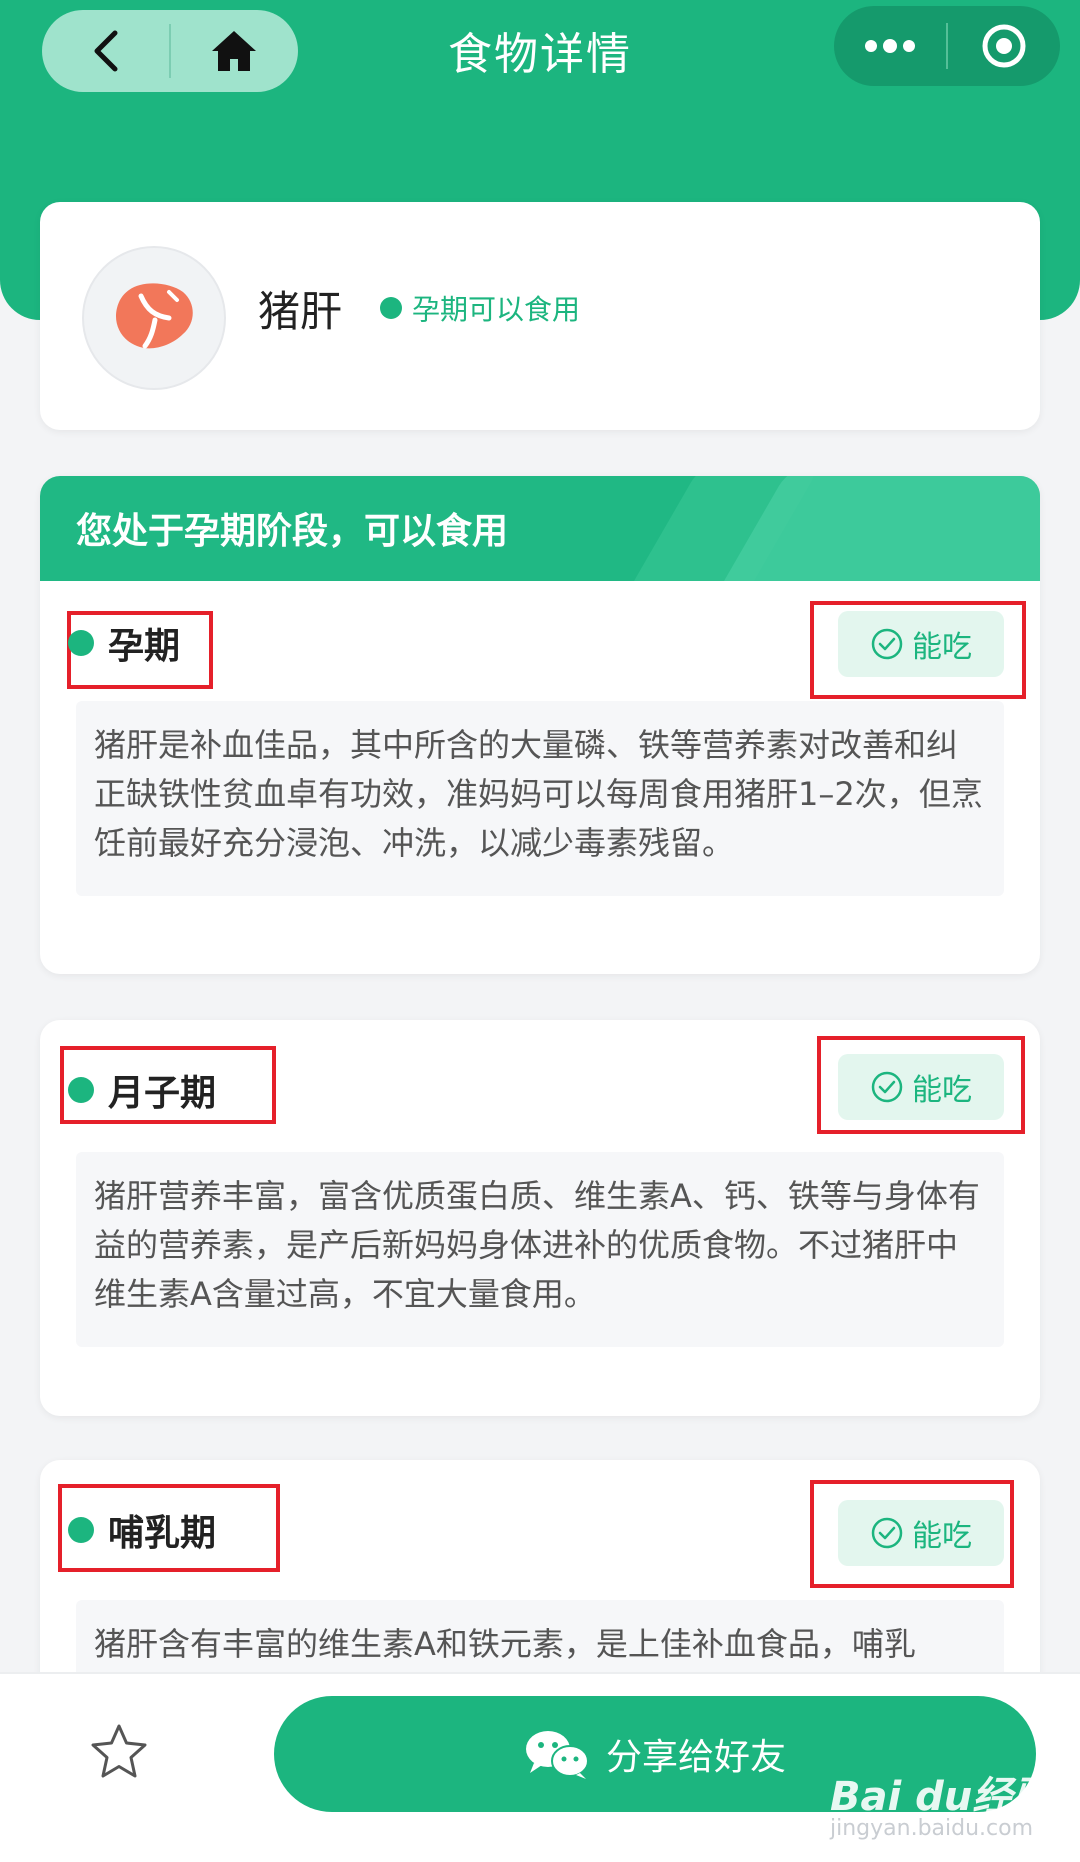 The width and height of the screenshot is (1080, 1862). What do you see at coordinates (496, 309) in the screenshot?
I see `food-status-label: 孕期可以食用` at bounding box center [496, 309].